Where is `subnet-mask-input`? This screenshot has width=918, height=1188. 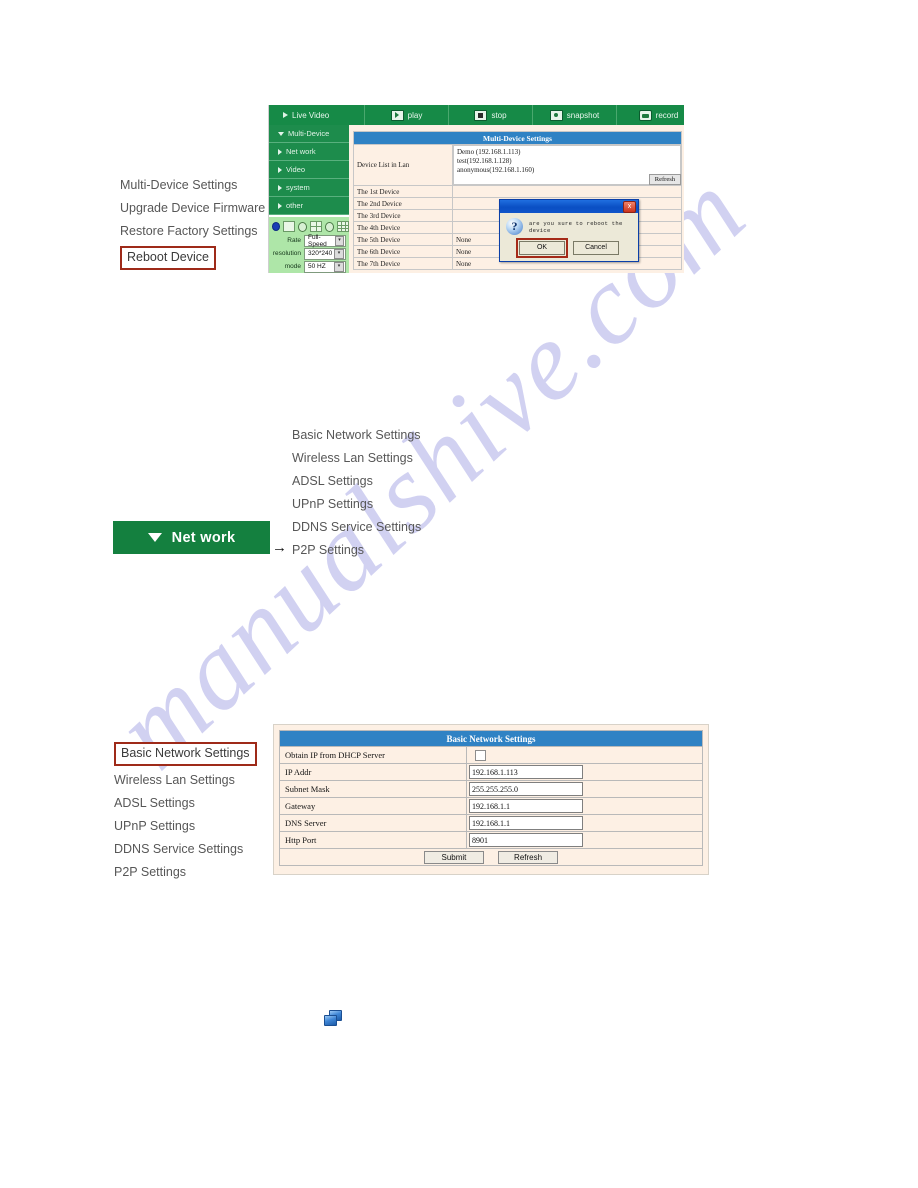
subnet-mask-input is located at coordinates (526, 789).